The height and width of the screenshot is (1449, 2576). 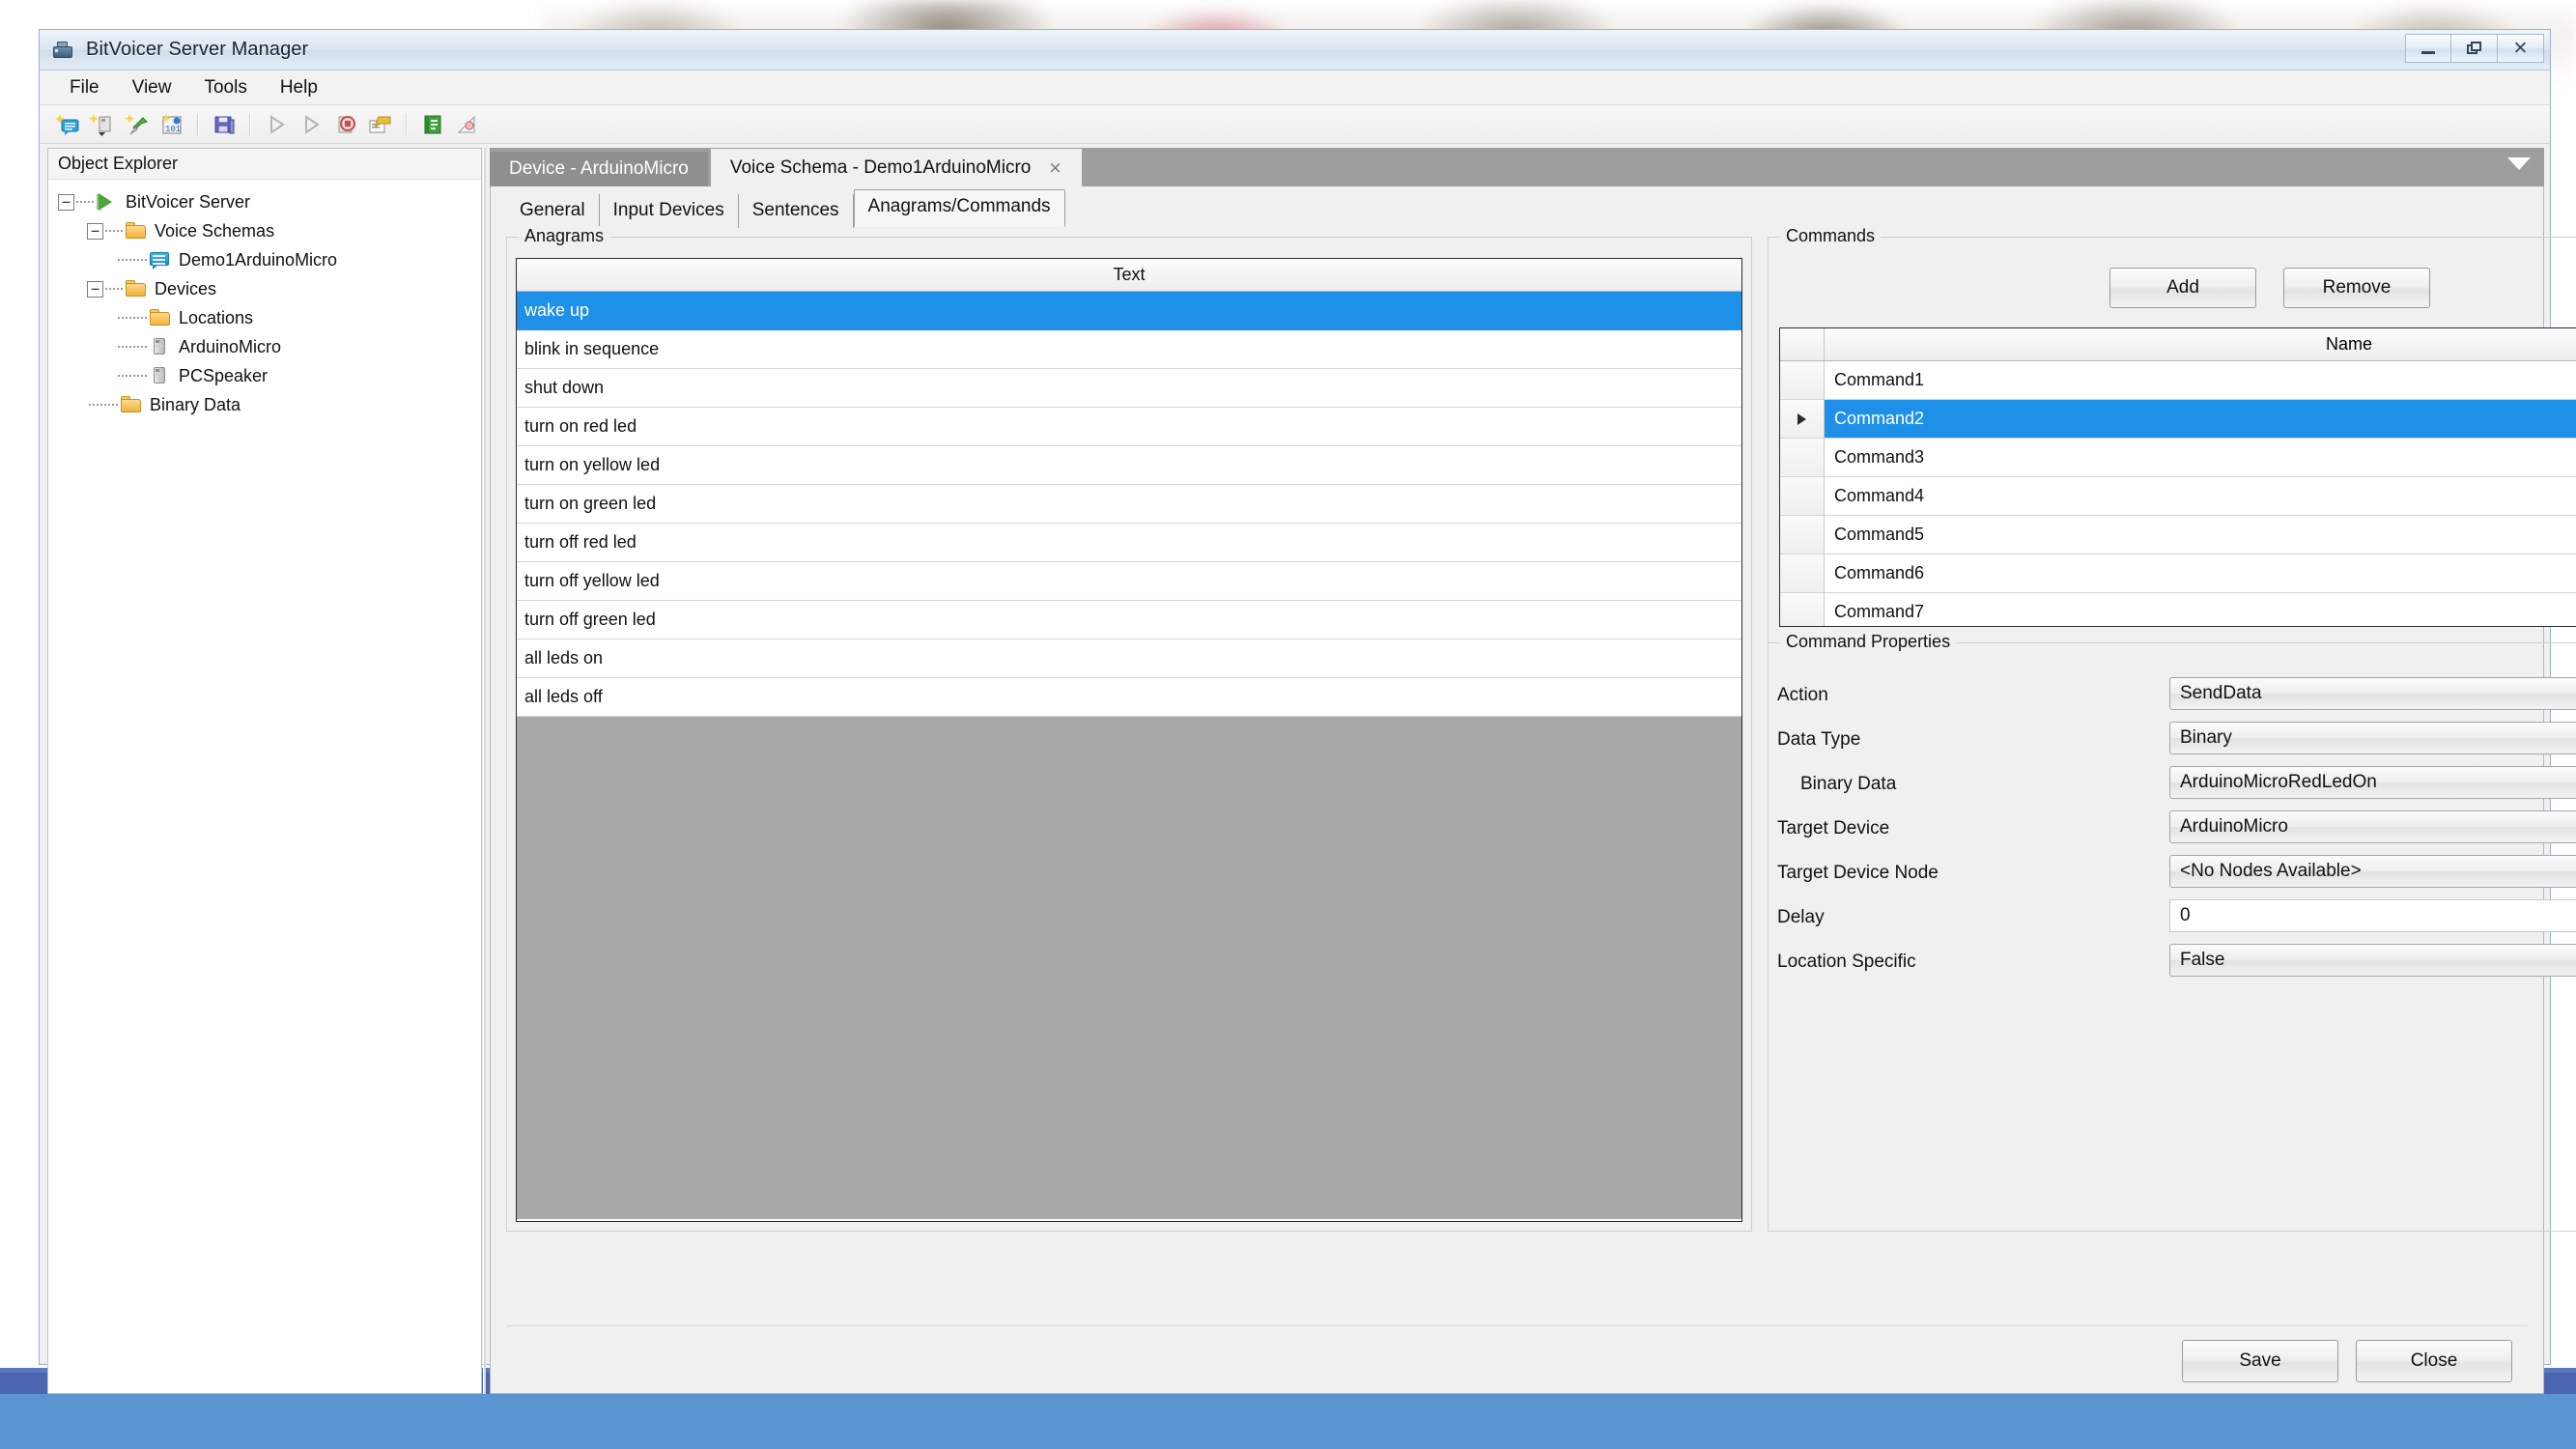 I want to click on stop-button, so click(x=345, y=124).